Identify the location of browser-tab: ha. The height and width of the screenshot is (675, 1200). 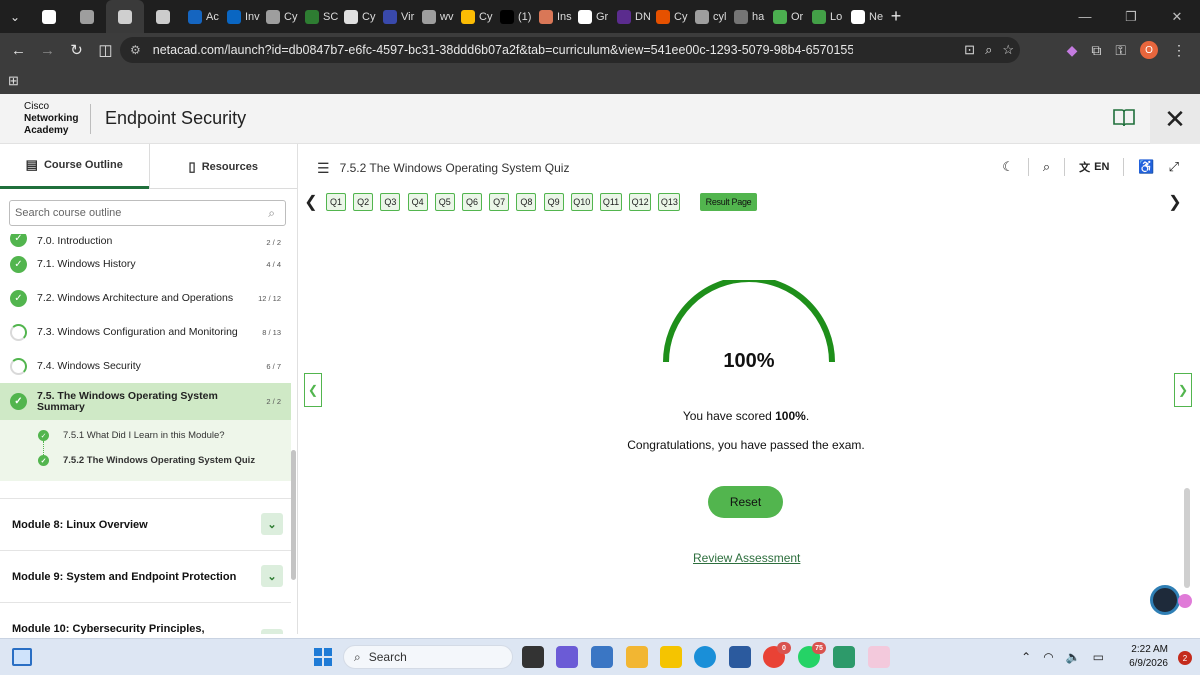
(747, 16).